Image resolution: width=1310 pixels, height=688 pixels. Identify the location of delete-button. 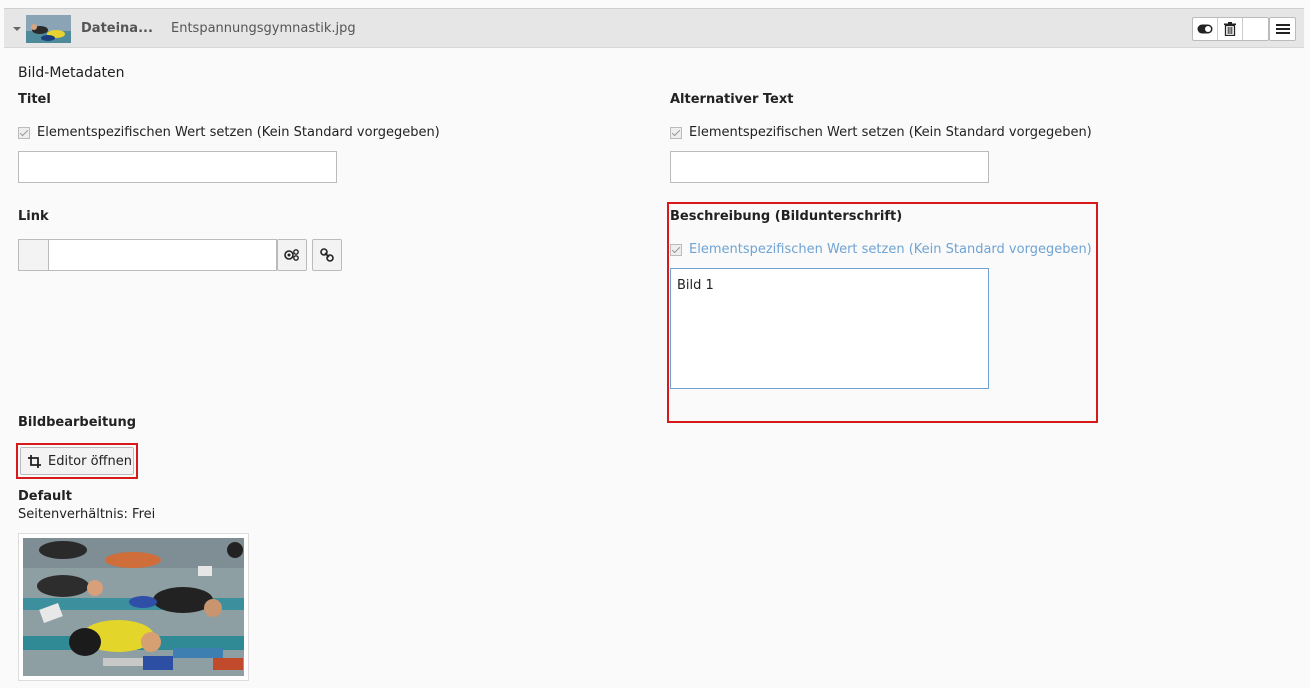
(1230, 29).